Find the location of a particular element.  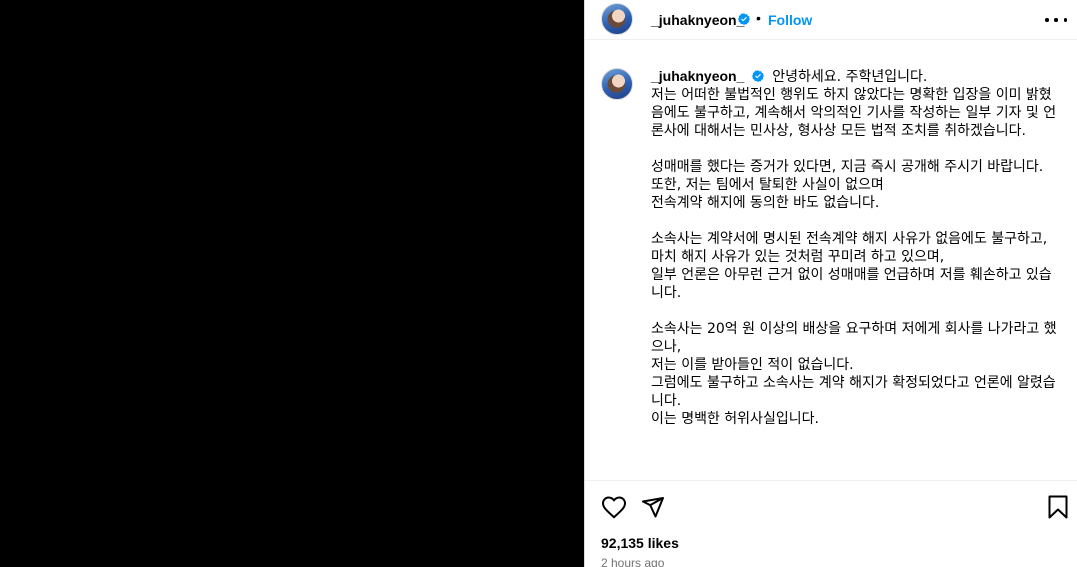

bookmark-icon is located at coordinates (1058, 507).